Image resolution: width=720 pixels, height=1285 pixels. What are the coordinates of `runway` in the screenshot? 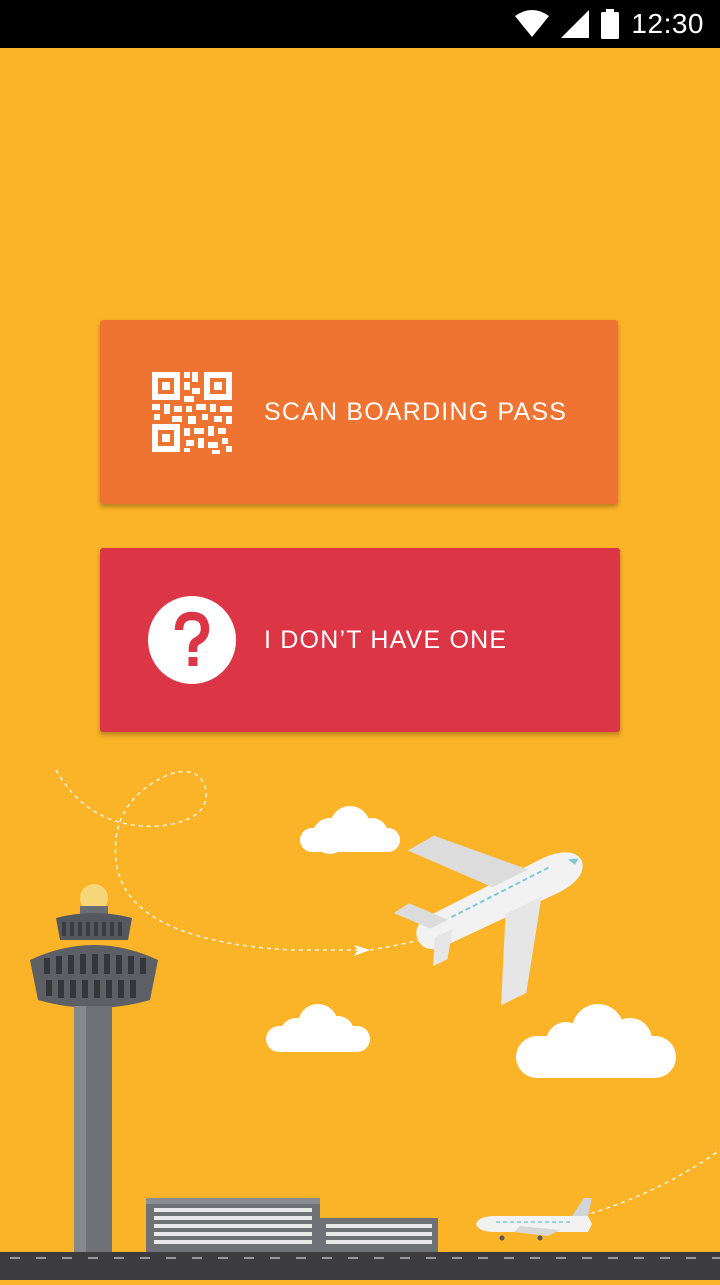 It's located at (360, 1266).